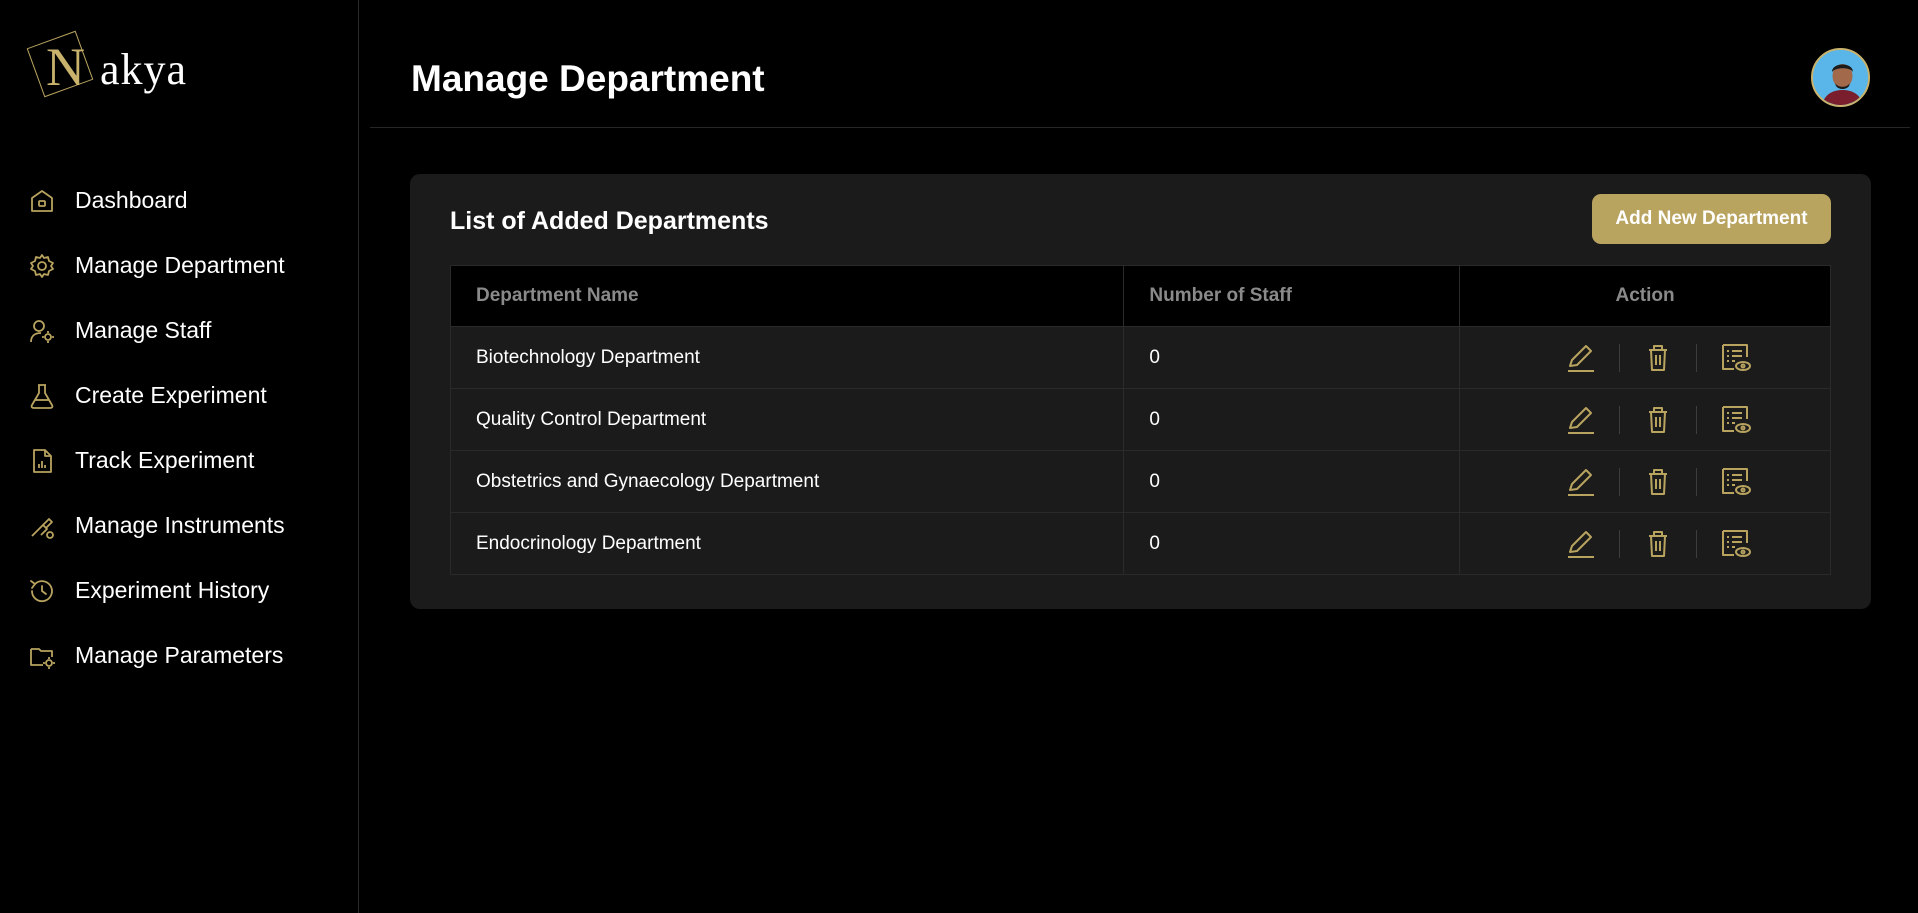 Image resolution: width=1918 pixels, height=913 pixels. I want to click on sidebar-item-experiment-history: Experiment History, so click(179, 590).